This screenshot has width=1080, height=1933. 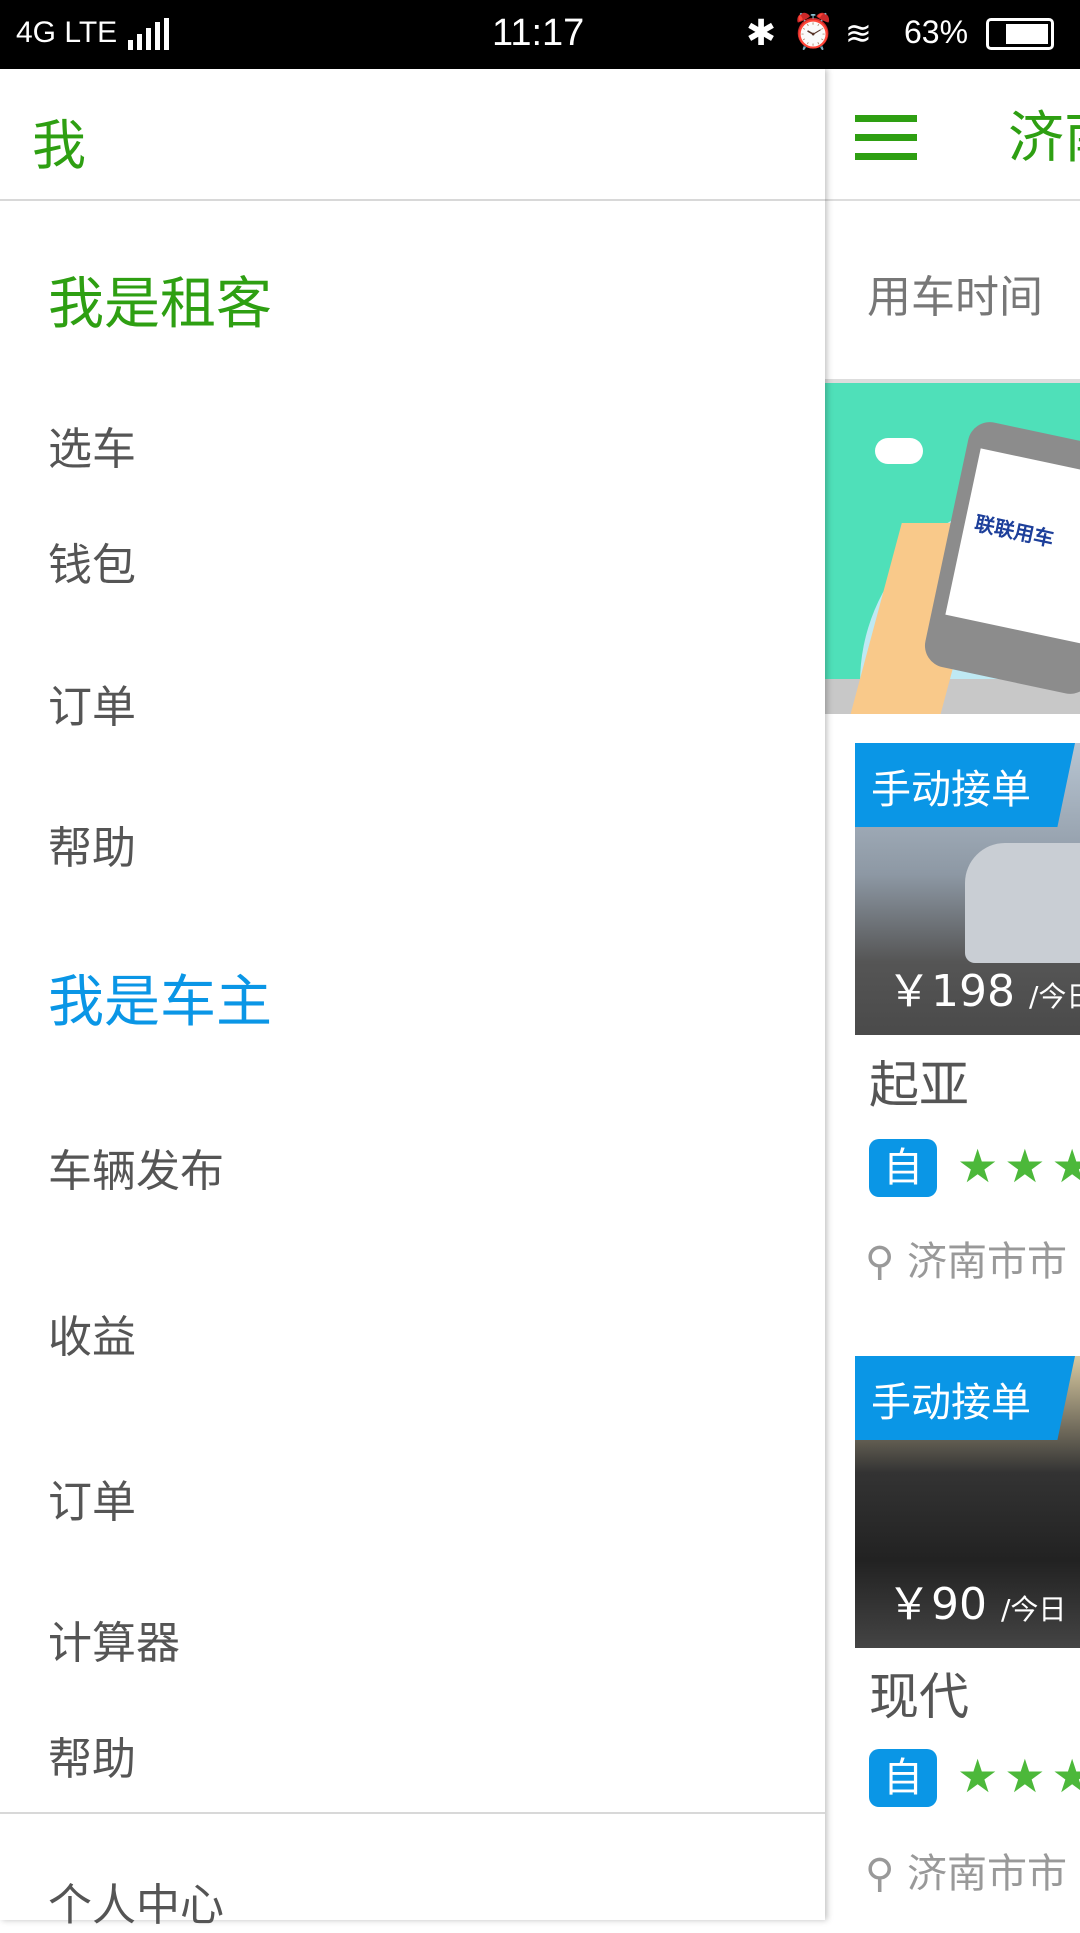 I want to click on menu-item-earnings: 收益, so click(x=92, y=1333).